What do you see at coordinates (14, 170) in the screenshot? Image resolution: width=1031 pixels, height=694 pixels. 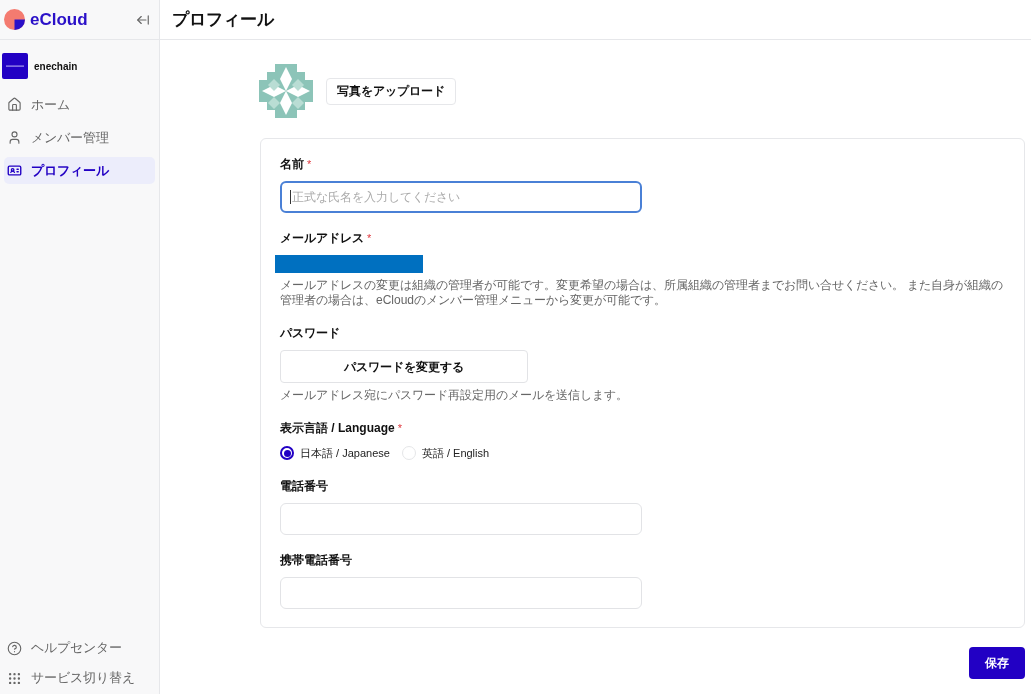 I see `id-card-icon` at bounding box center [14, 170].